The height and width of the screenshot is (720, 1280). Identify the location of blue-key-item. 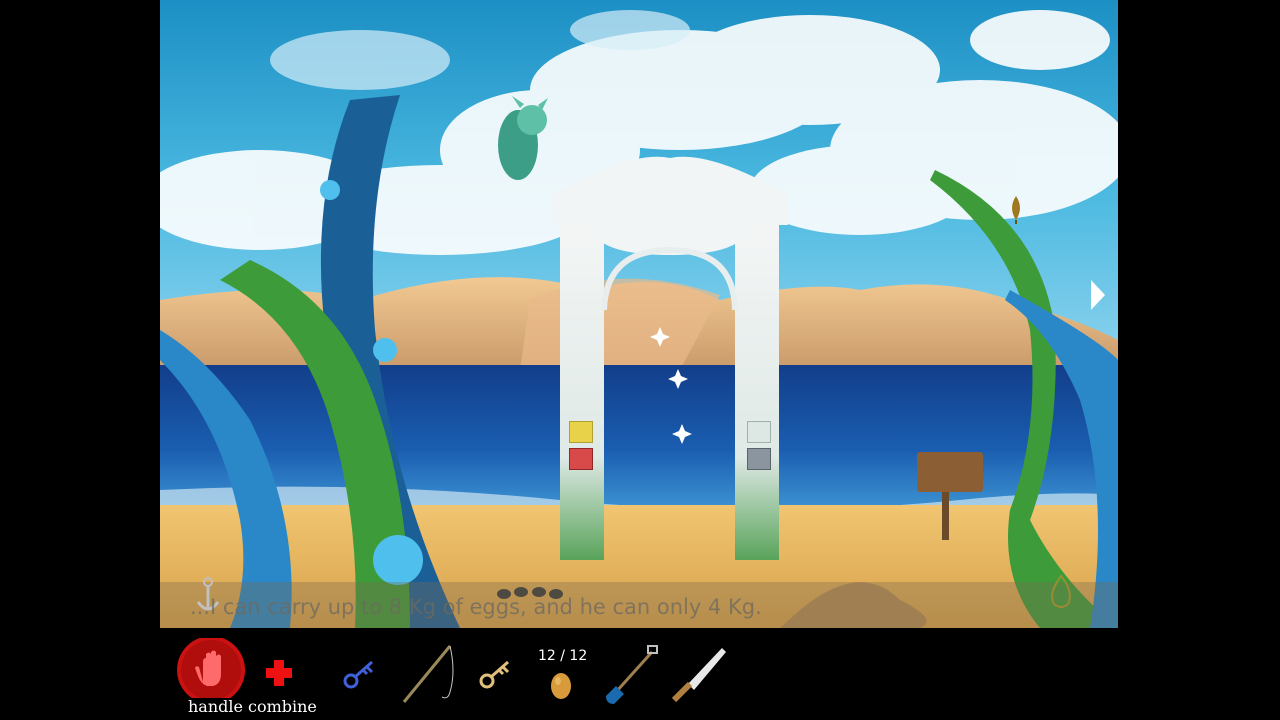
(360, 674).